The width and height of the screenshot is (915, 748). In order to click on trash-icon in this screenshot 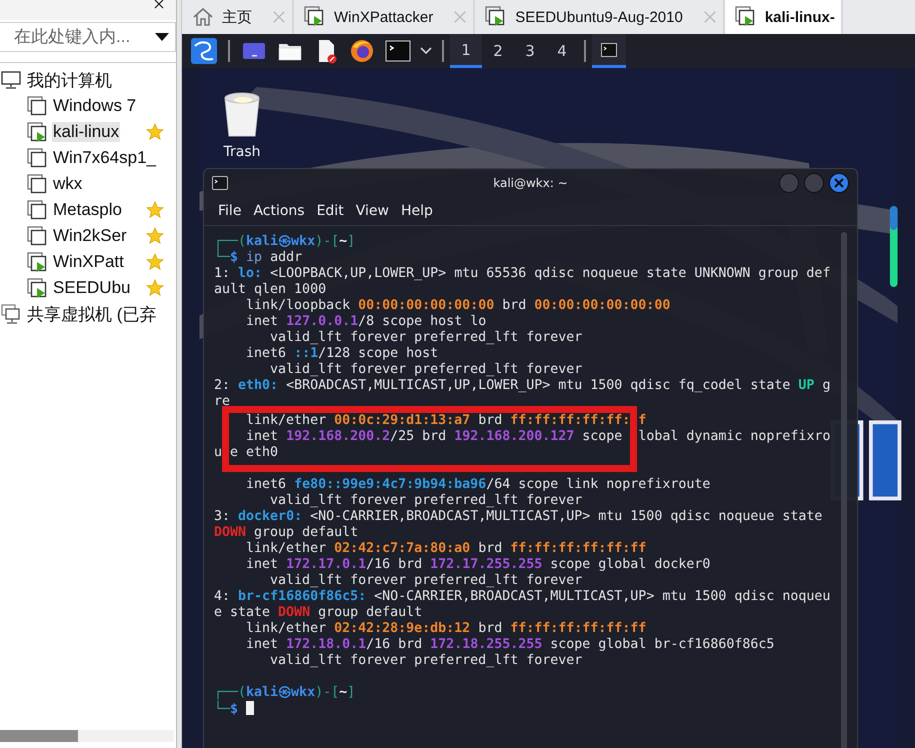, I will do `click(242, 115)`.